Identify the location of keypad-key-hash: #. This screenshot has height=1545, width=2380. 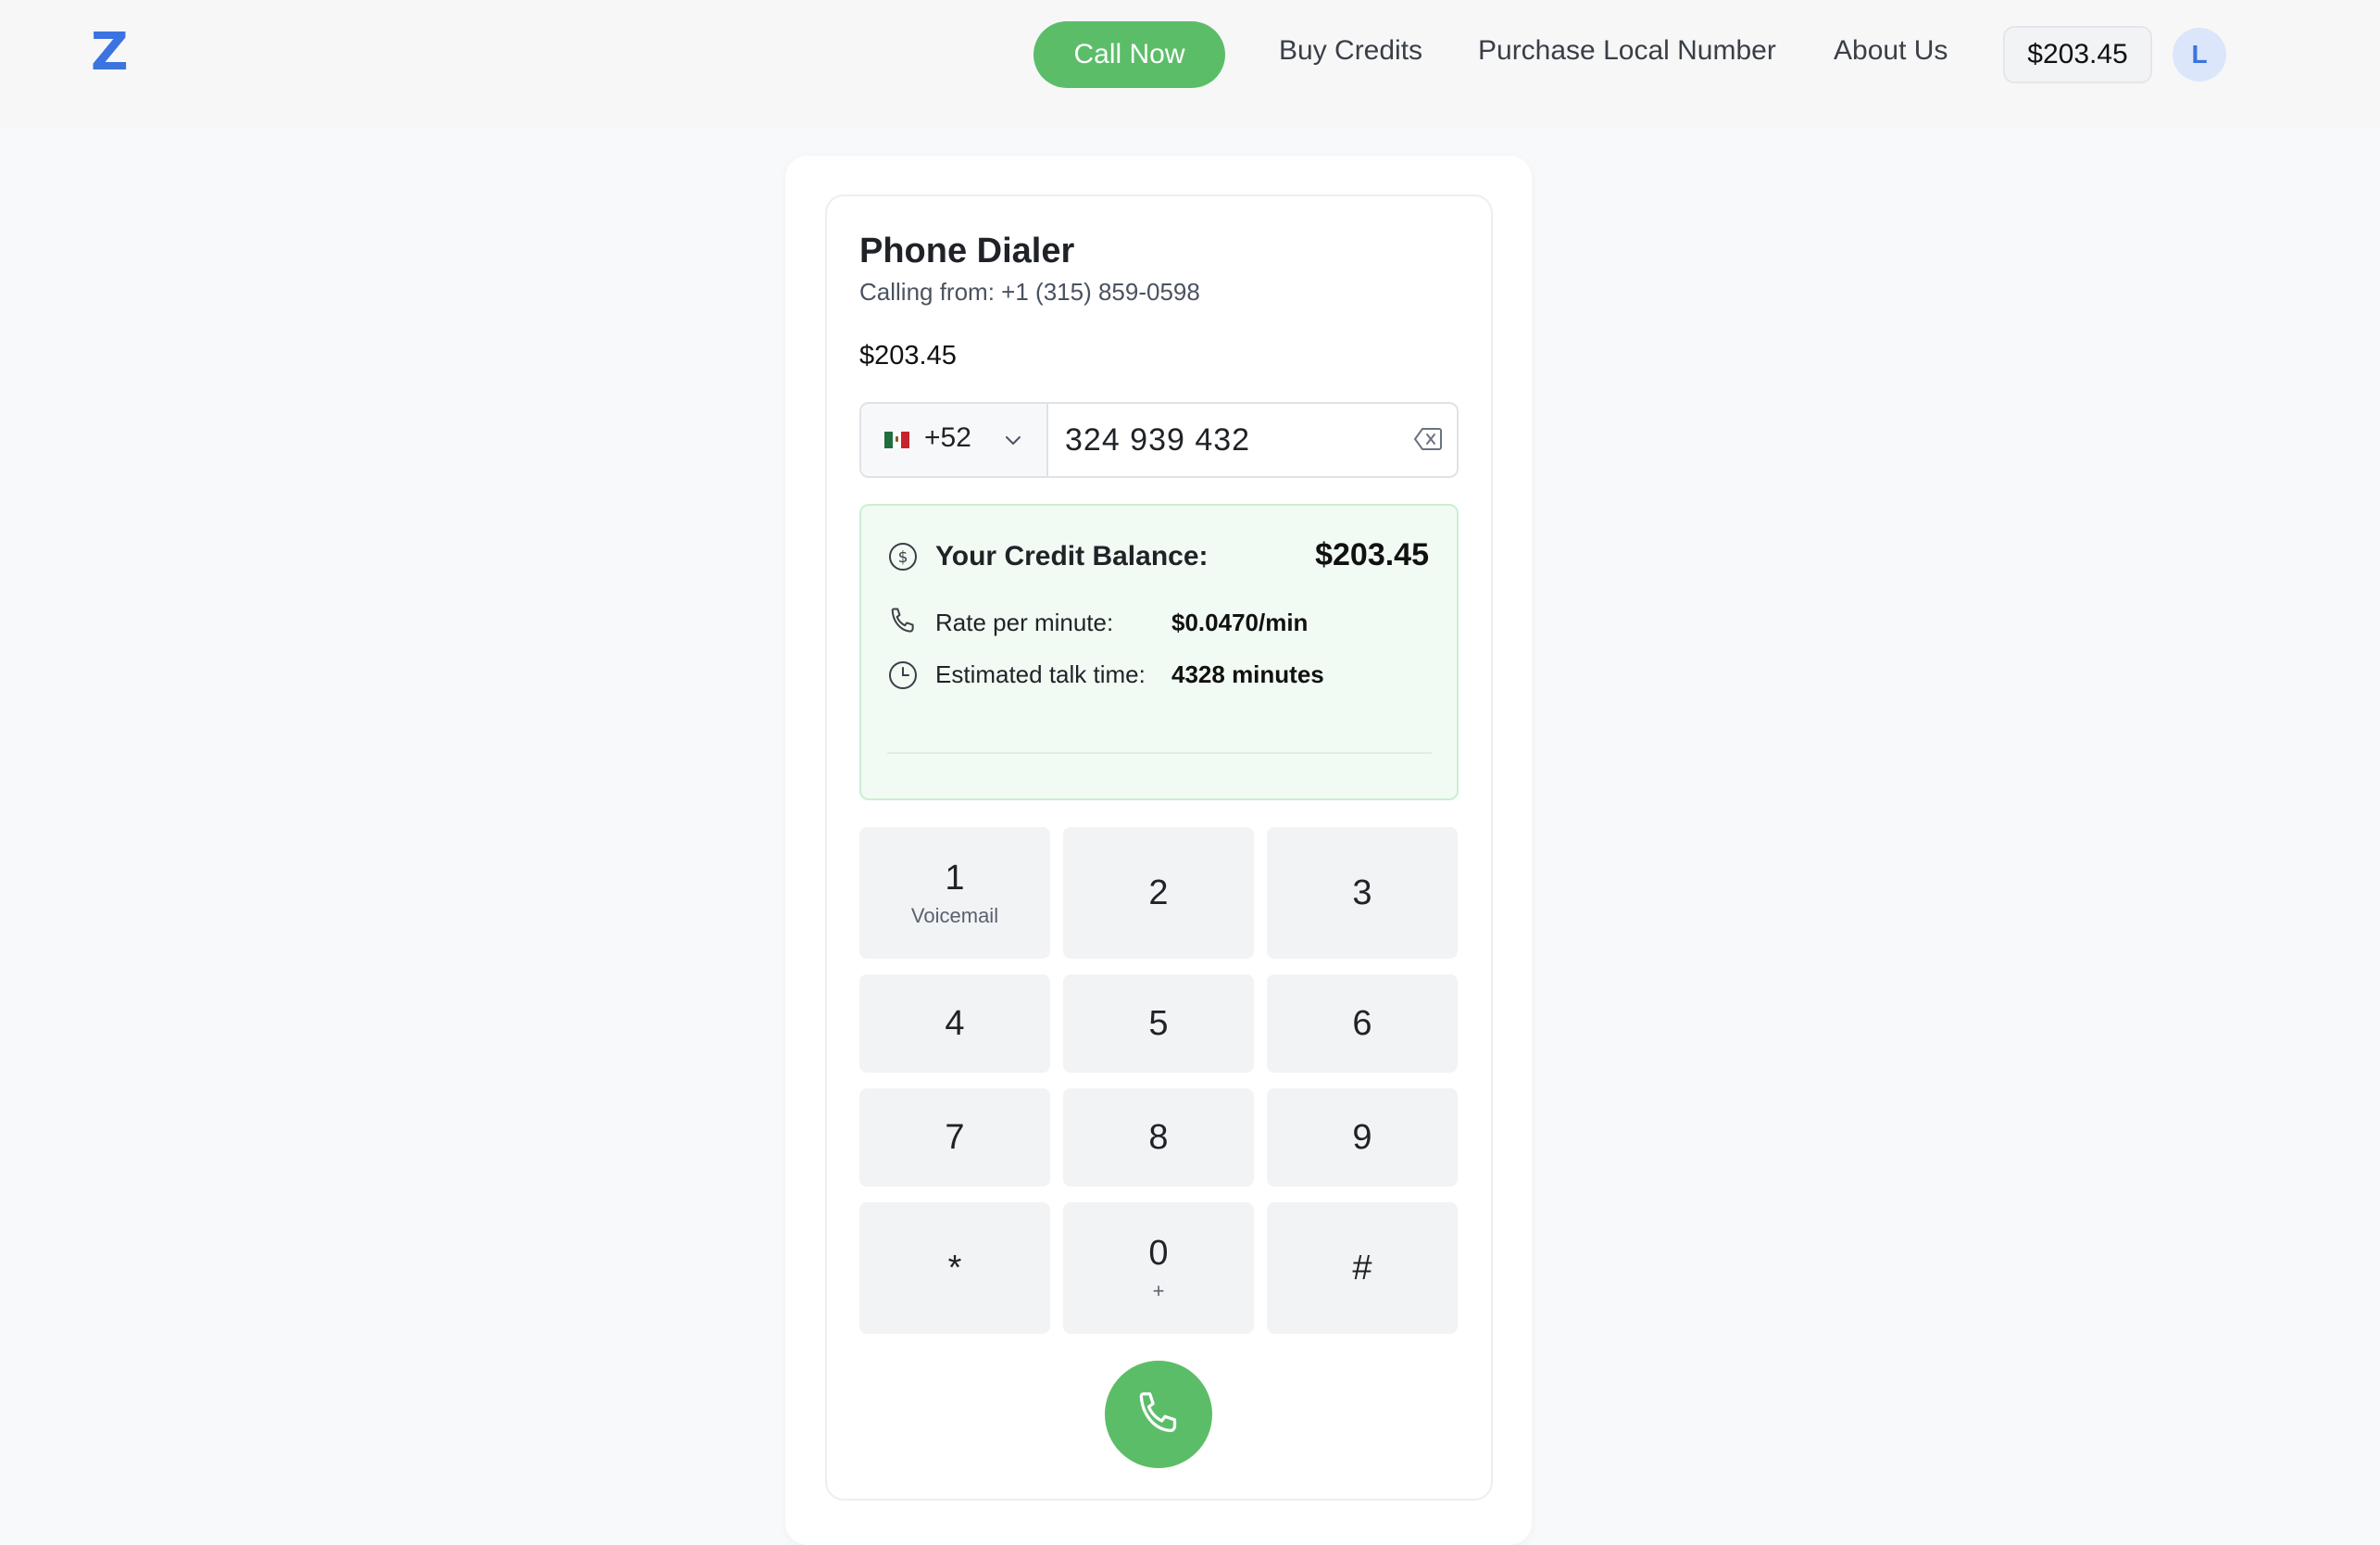
(1362, 1268).